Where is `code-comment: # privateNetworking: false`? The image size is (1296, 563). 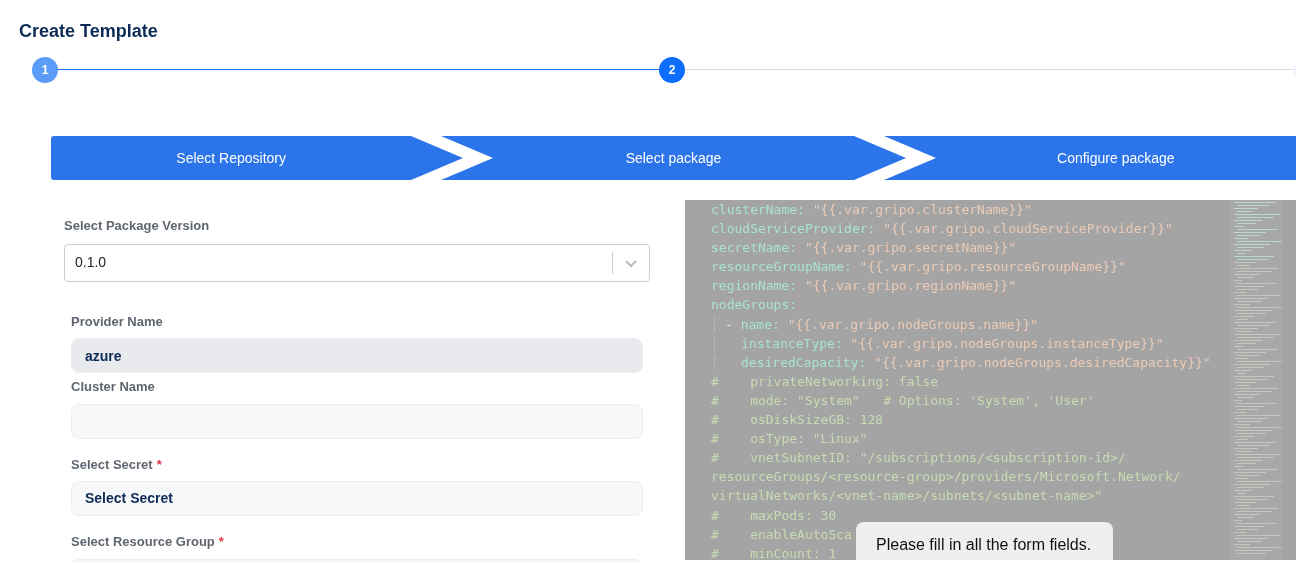
code-comment: # privateNetworking: false is located at coordinates (824, 381).